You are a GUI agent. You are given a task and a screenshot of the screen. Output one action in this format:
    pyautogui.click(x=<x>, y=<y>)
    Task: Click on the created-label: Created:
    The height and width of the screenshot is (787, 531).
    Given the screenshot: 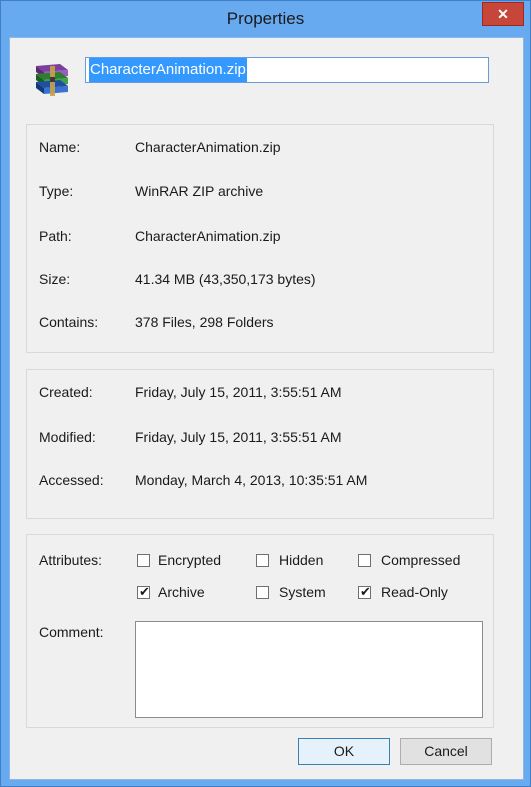 What is the action you would take?
    pyautogui.click(x=66, y=392)
    